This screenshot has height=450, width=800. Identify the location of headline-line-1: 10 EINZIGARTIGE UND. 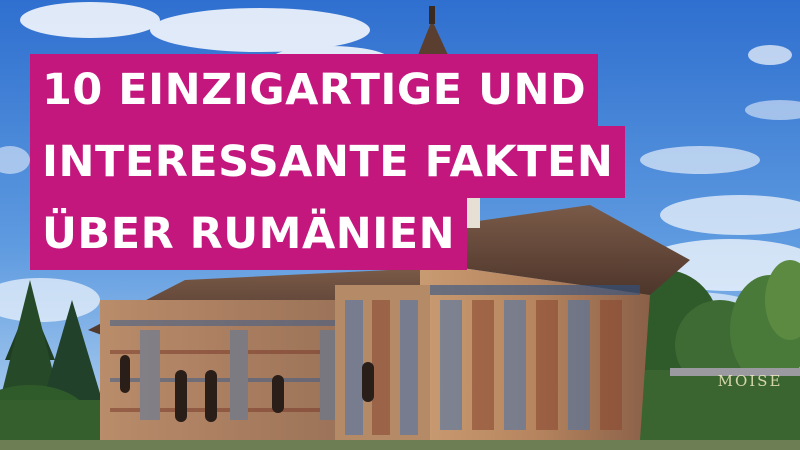
(314, 90).